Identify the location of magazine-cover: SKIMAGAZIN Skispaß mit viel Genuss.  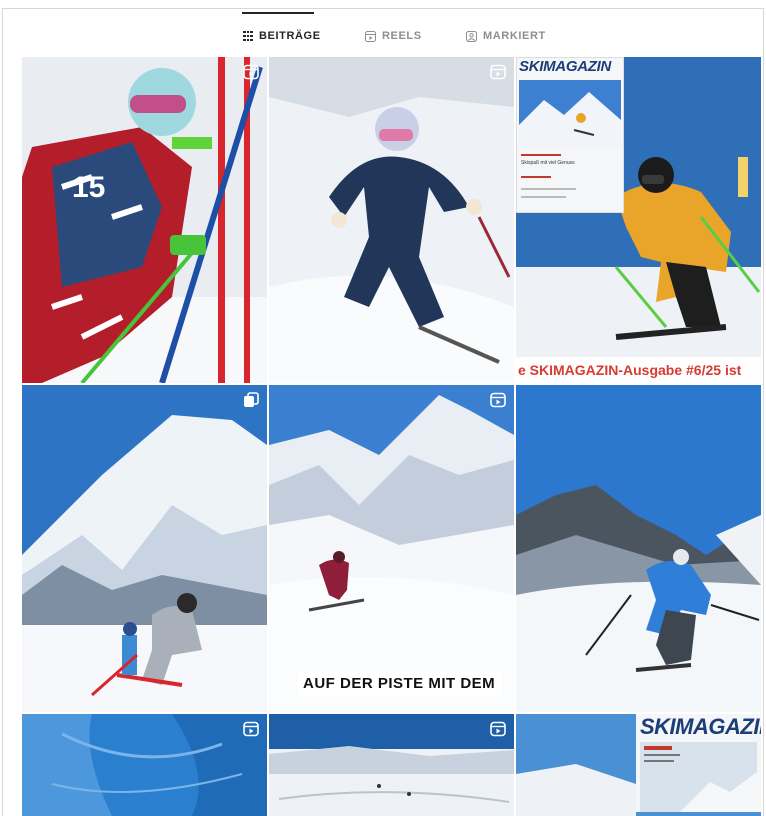
(570, 135).